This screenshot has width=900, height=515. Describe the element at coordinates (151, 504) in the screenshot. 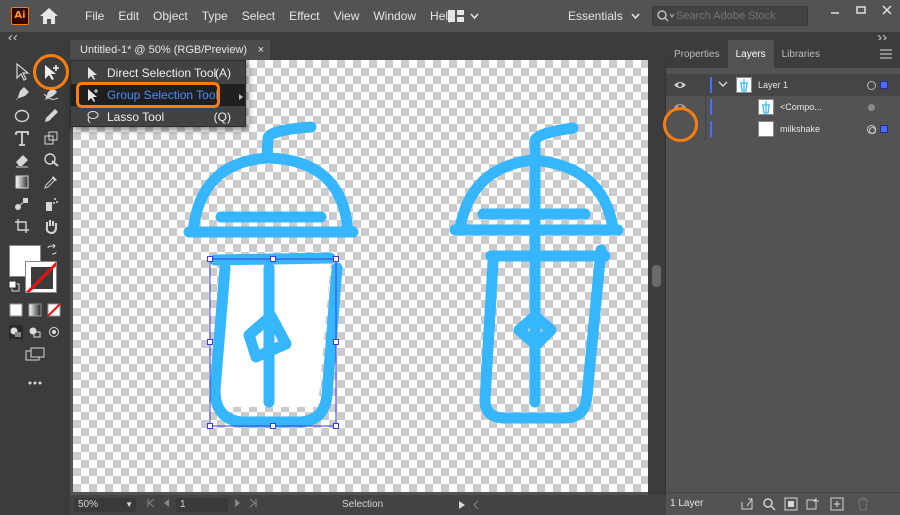

I see `first-artboard-button` at that location.